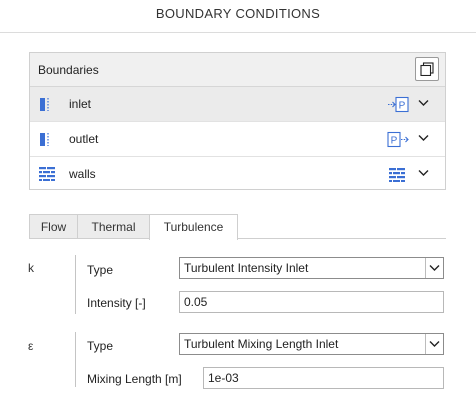  Describe the element at coordinates (398, 174) in the screenshot. I see `wall-icon` at that location.